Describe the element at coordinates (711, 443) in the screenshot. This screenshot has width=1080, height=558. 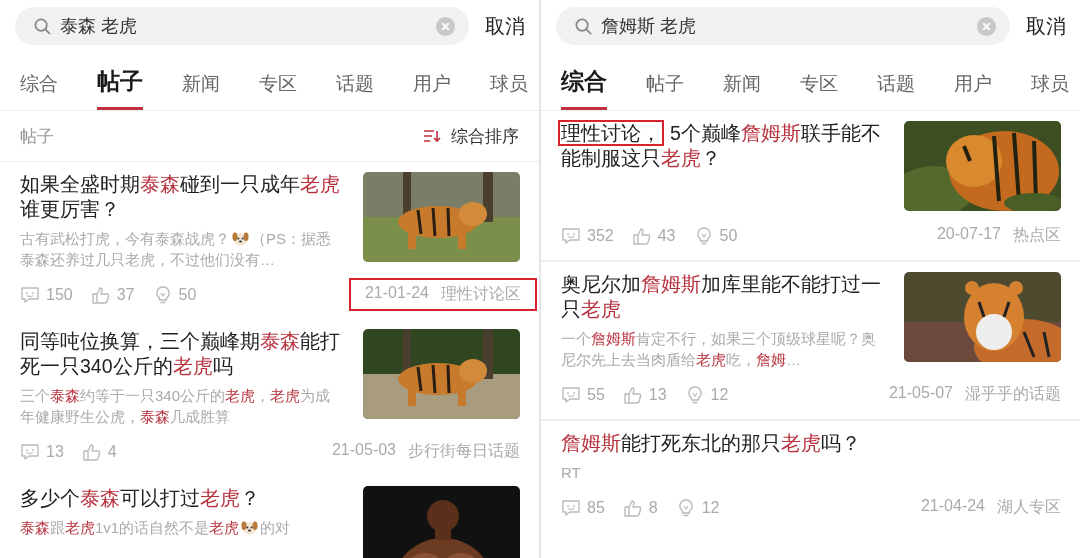
I see `post-title: 詹姆斯能打死东北的那只老虎吗？` at that location.